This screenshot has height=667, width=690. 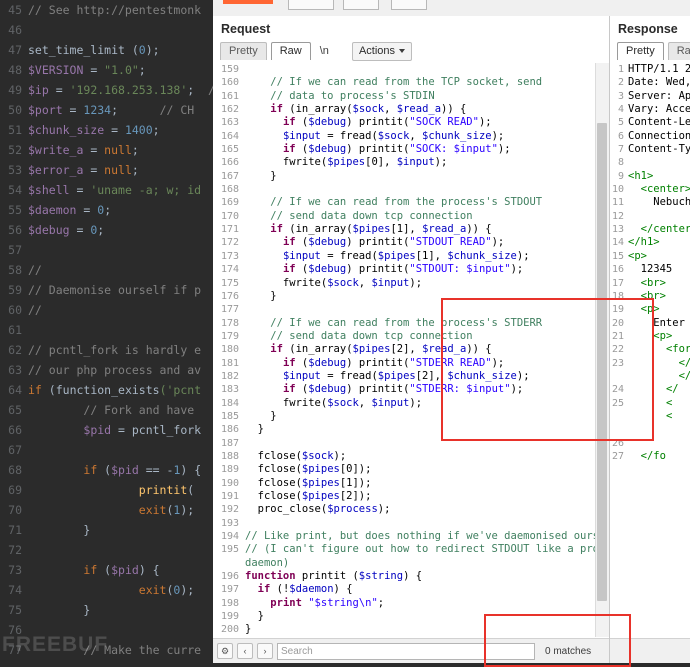 What do you see at coordinates (14, 510) in the screenshot?
I see `line-number: 70` at bounding box center [14, 510].